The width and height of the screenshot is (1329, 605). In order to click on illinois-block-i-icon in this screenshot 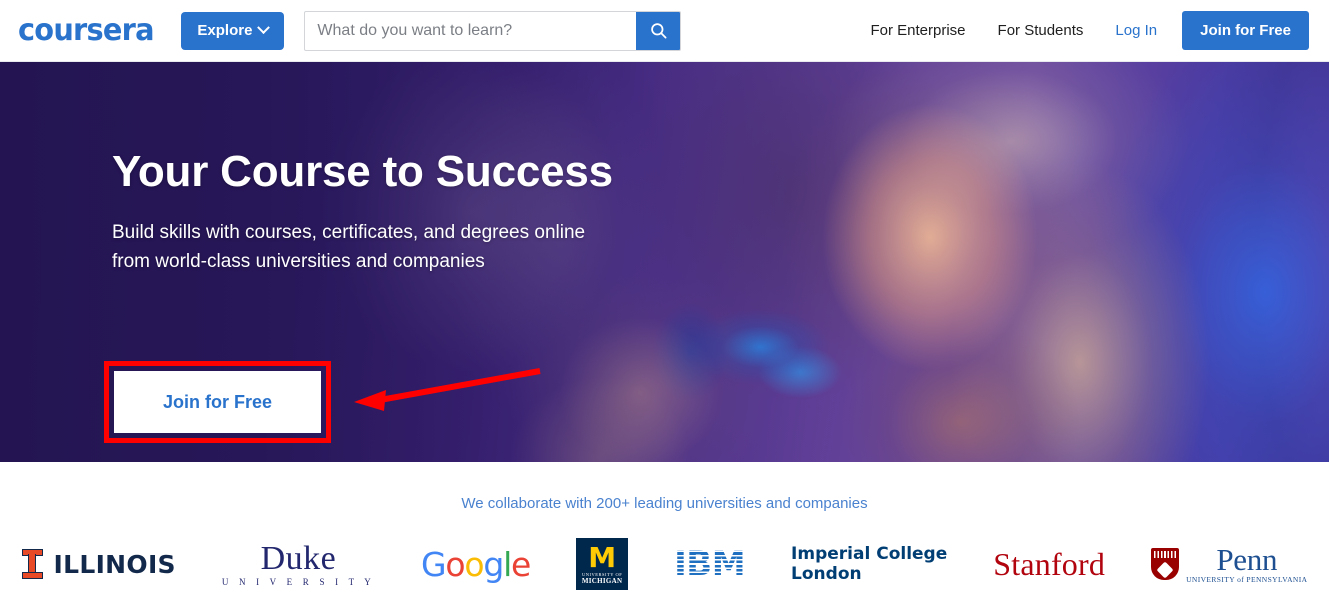, I will do `click(32, 564)`.